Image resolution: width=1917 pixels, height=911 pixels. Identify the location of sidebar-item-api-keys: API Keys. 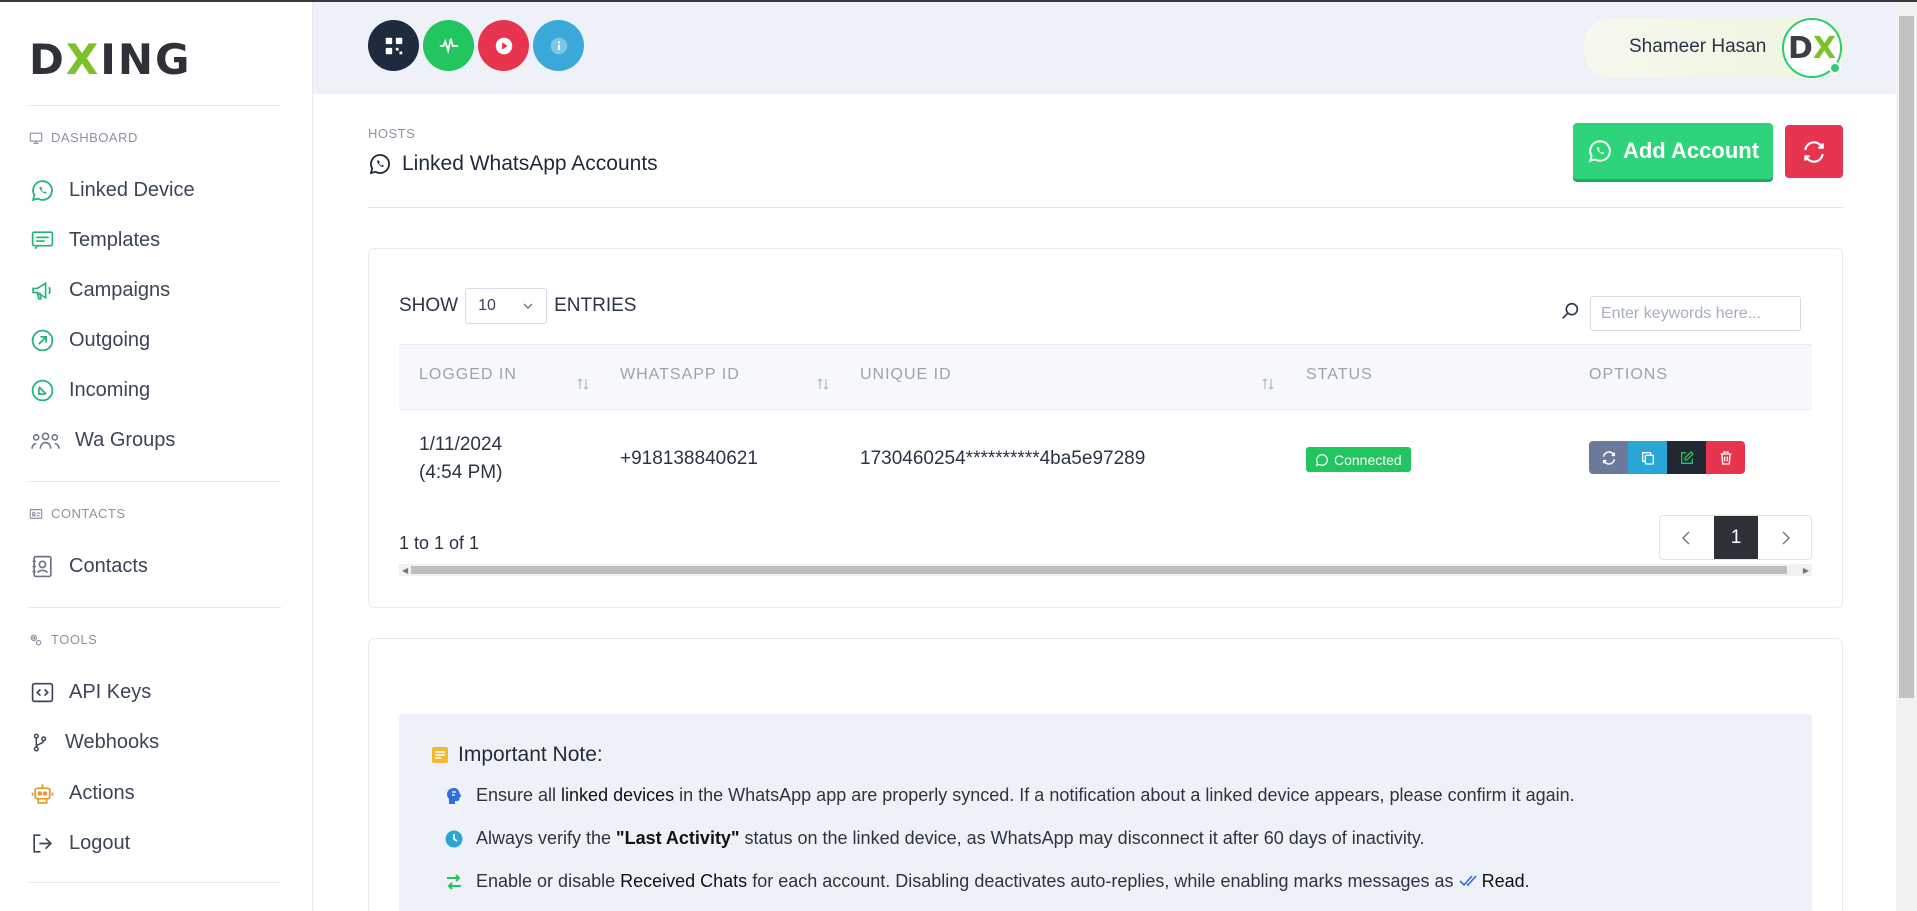
(90, 692).